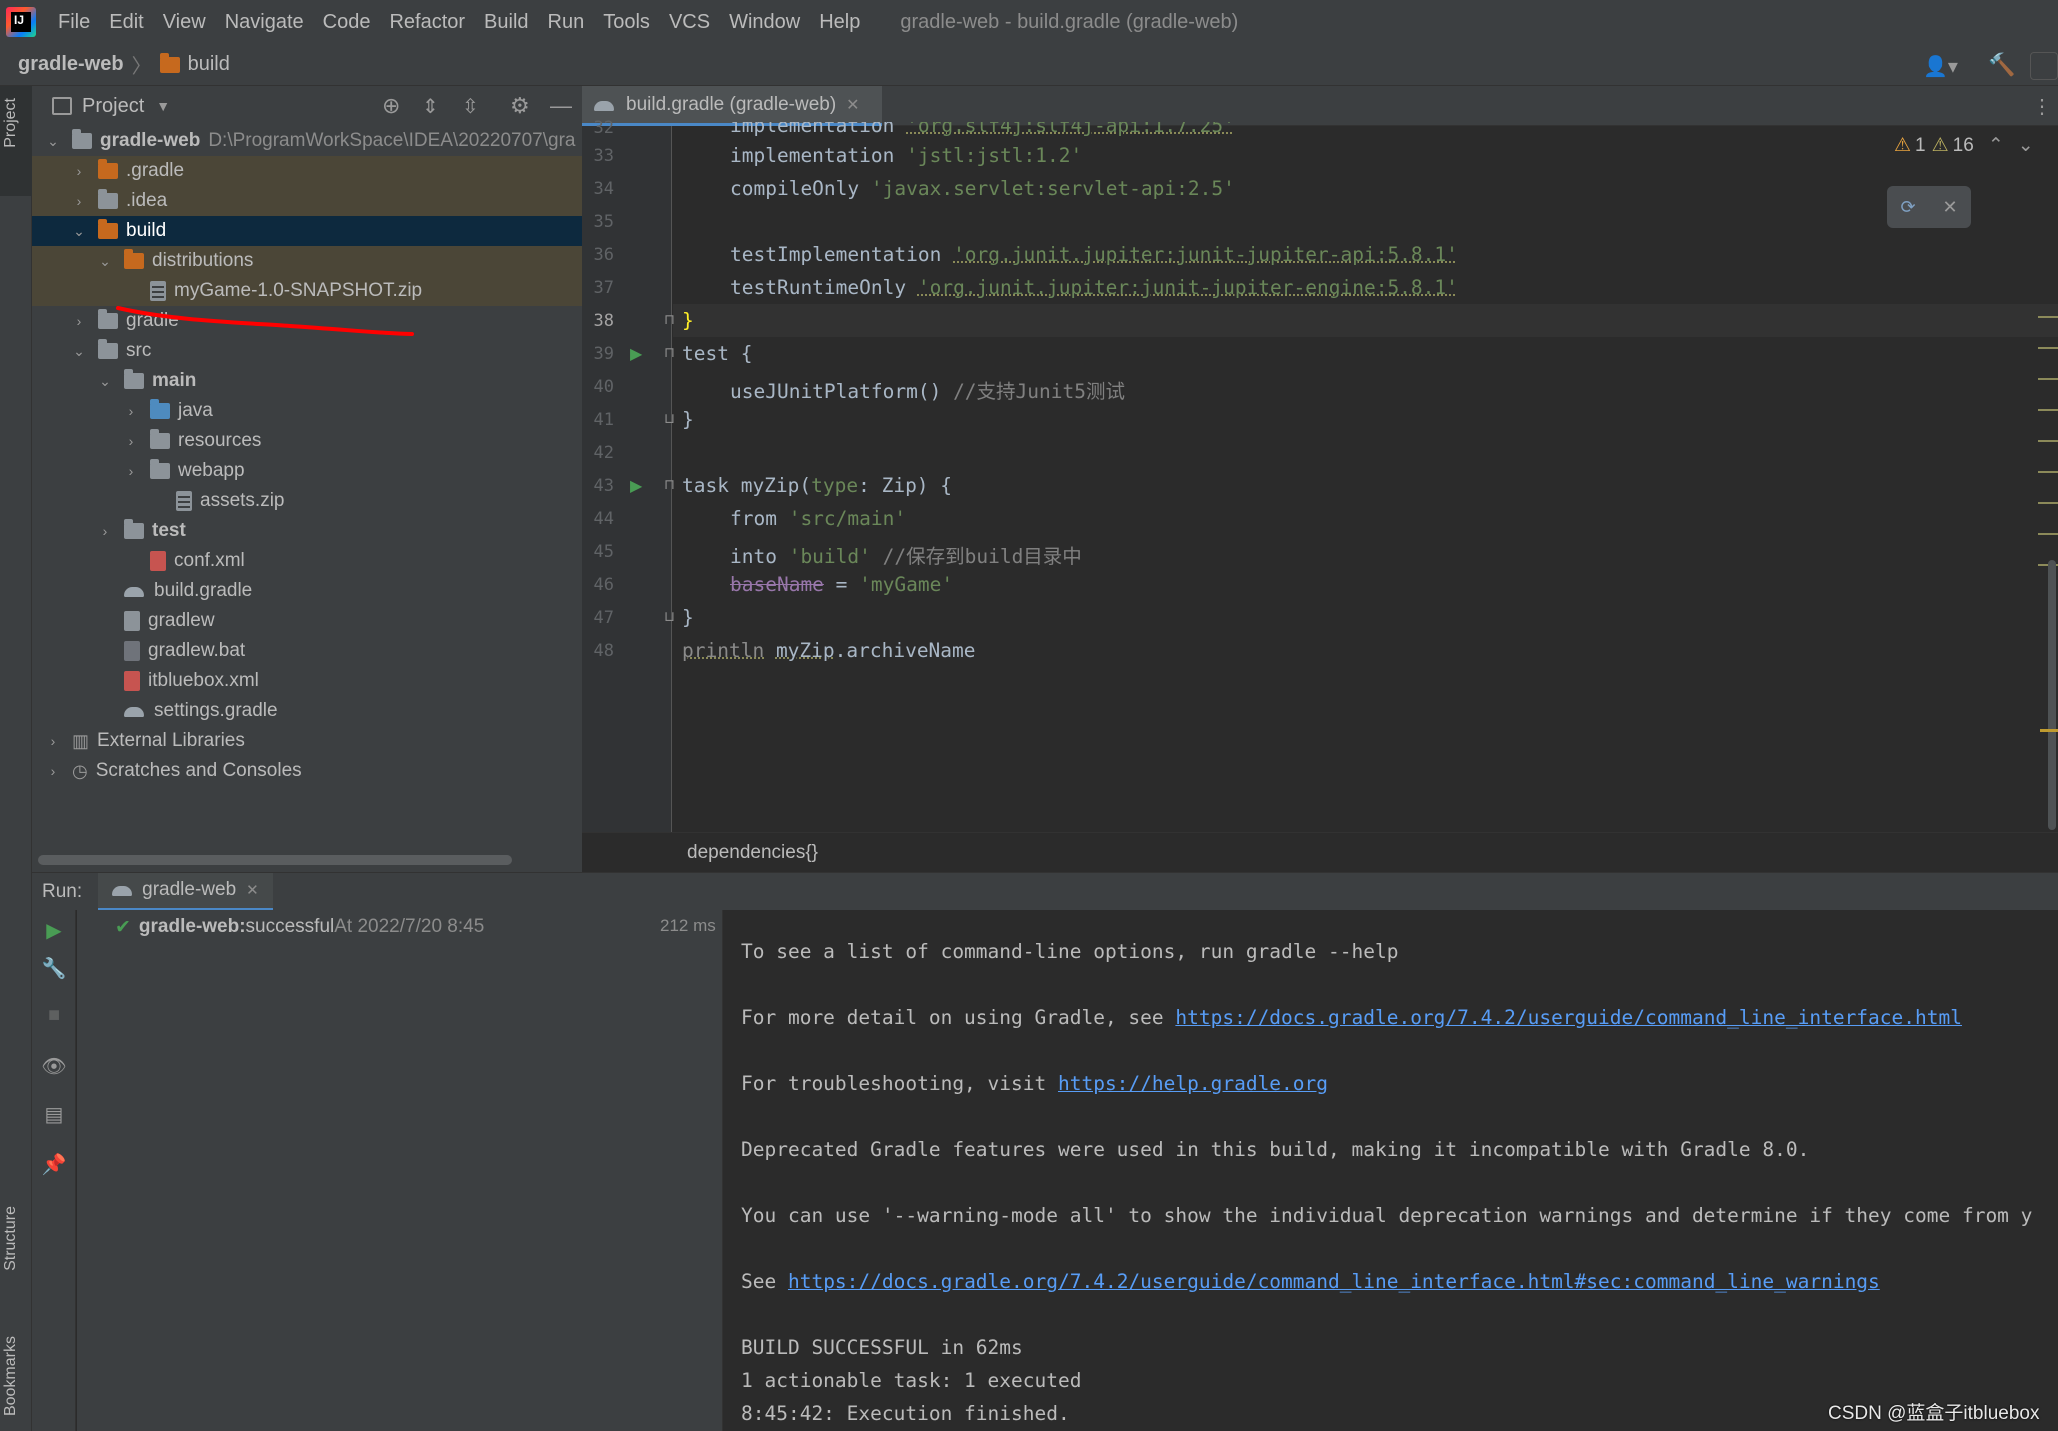 The height and width of the screenshot is (1431, 2058). Describe the element at coordinates (54, 1018) in the screenshot. I see `stop-icon: ■` at that location.